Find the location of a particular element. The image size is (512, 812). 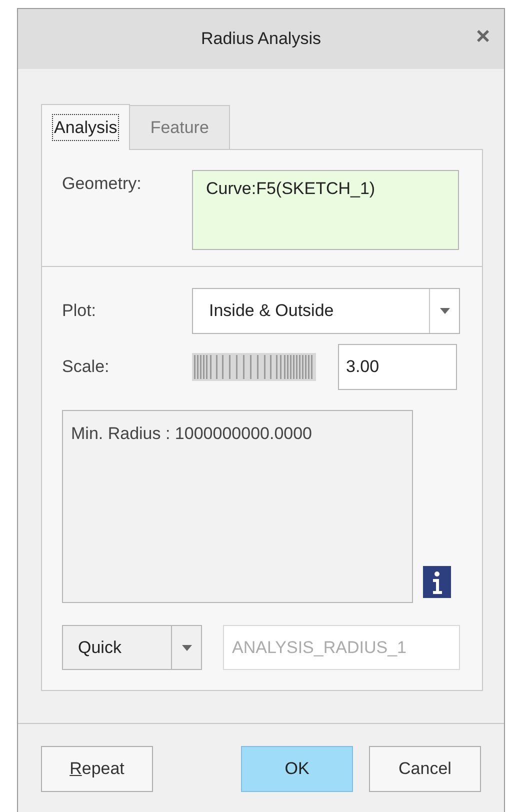

scale-label: Scale: is located at coordinates (86, 367).